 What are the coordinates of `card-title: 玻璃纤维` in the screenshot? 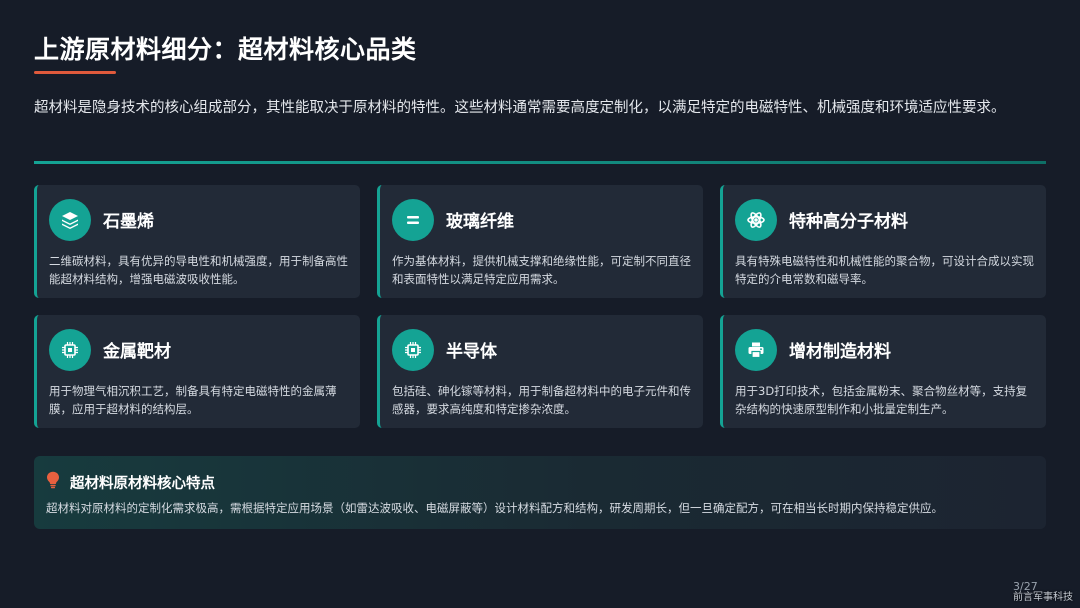 It's located at (480, 222).